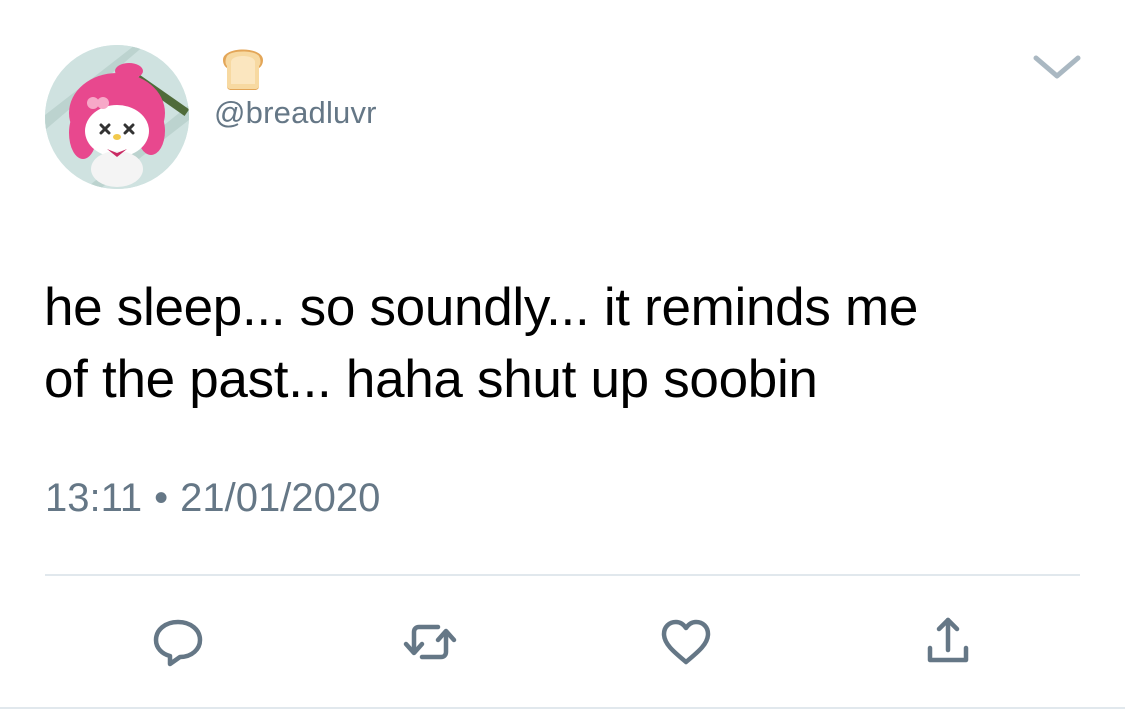 The width and height of the screenshot is (1125, 710). Describe the element at coordinates (280, 498) in the screenshot. I see `tweet-date: 21/01/2020` at that location.